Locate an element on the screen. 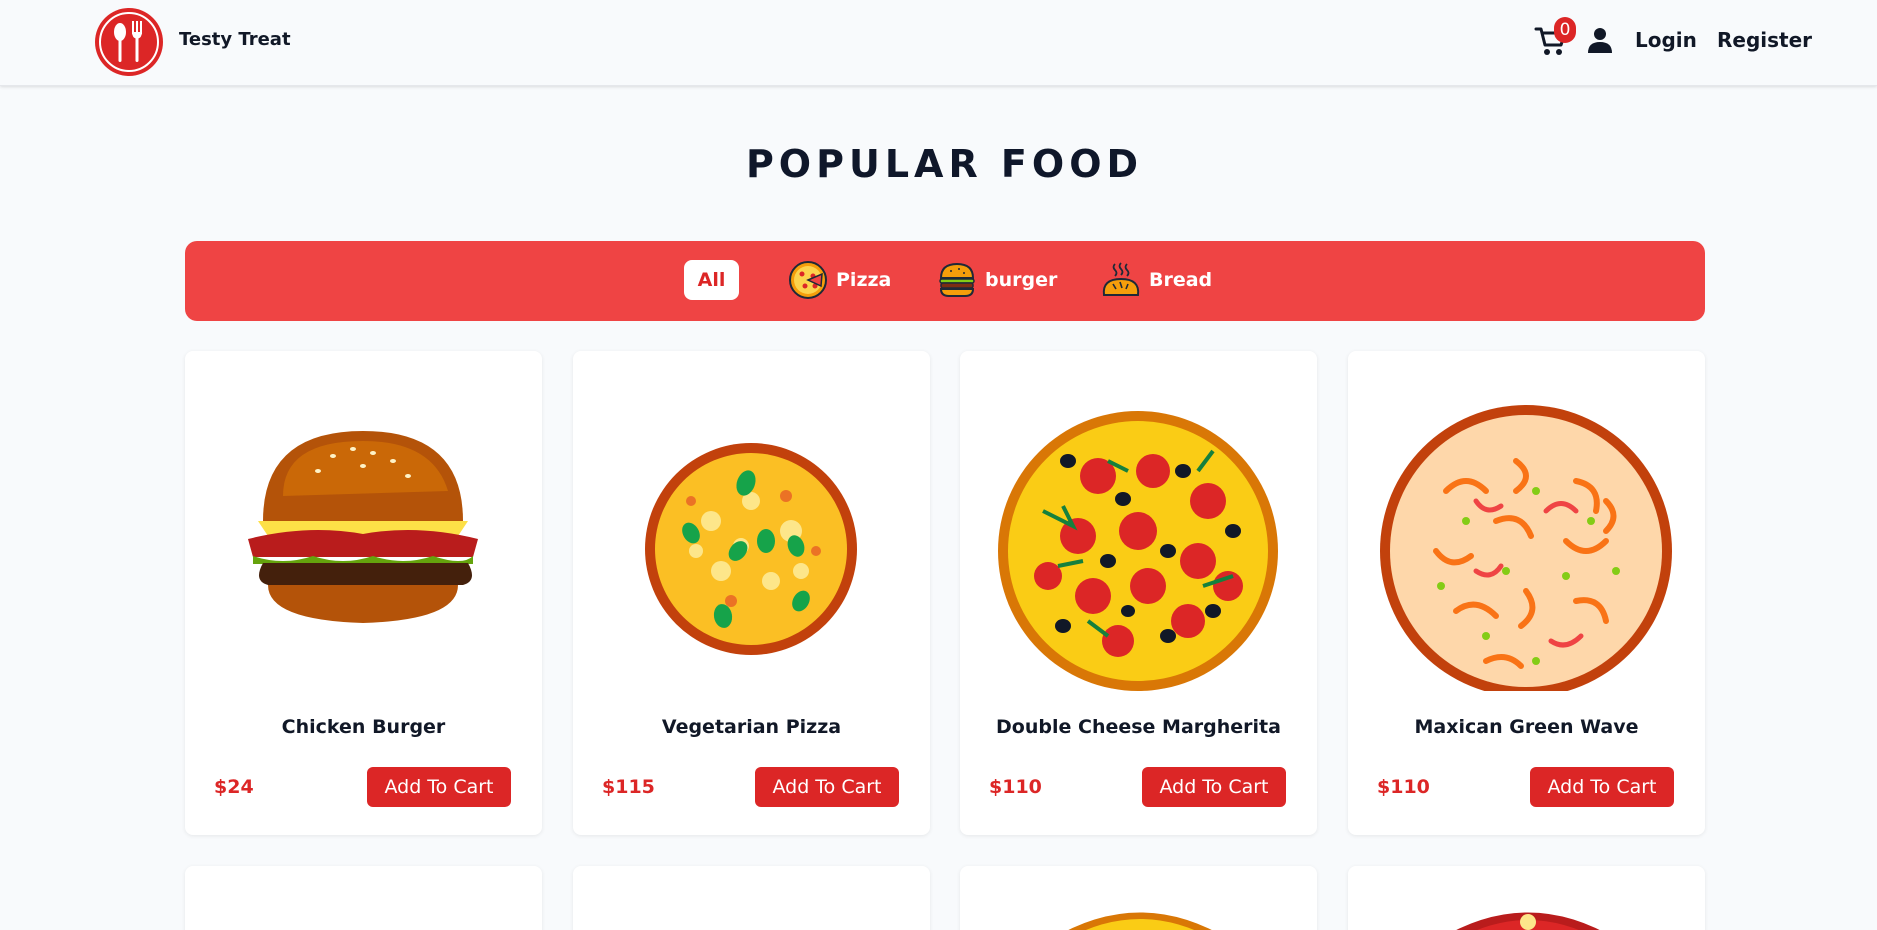 Image resolution: width=1877 pixels, height=930 pixels. burger-image is located at coordinates (345, 531).